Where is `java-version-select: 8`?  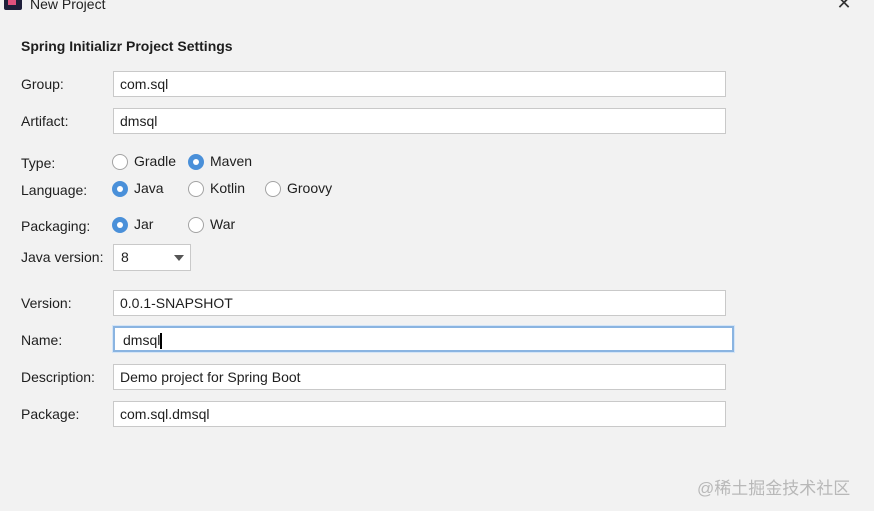
java-version-select: 8 is located at coordinates (152, 257).